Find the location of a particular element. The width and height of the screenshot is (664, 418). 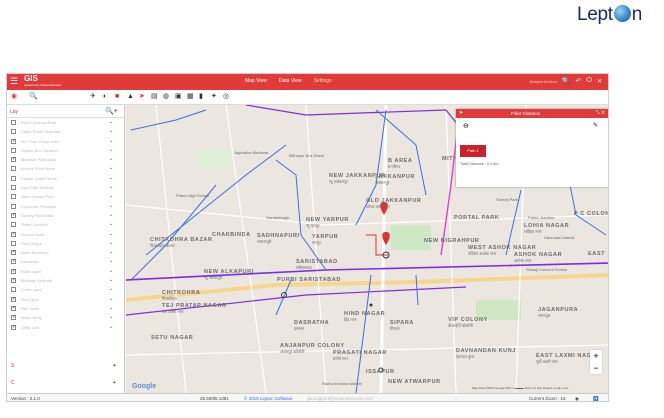

tab-layers: Lay is located at coordinates (14, 112).